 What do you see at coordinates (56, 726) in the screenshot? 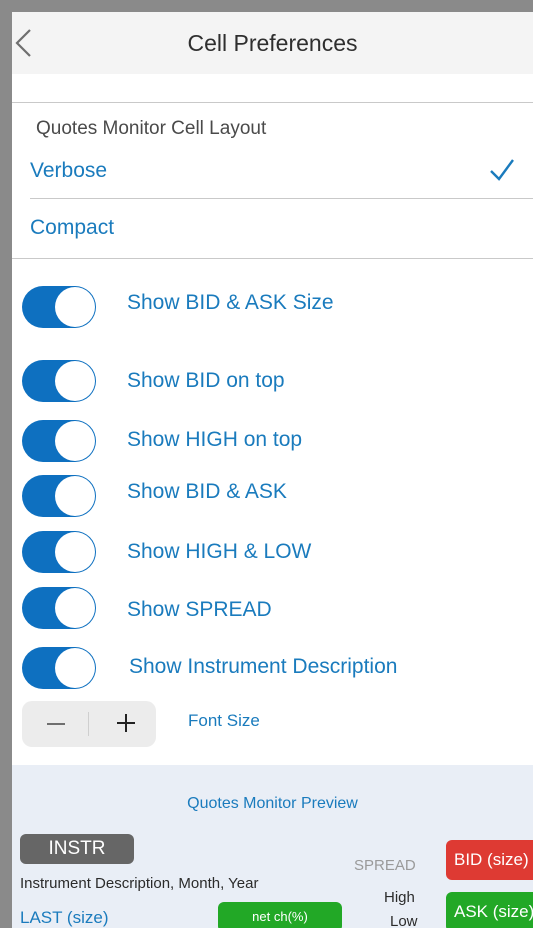
I see `decrease-font-button` at bounding box center [56, 726].